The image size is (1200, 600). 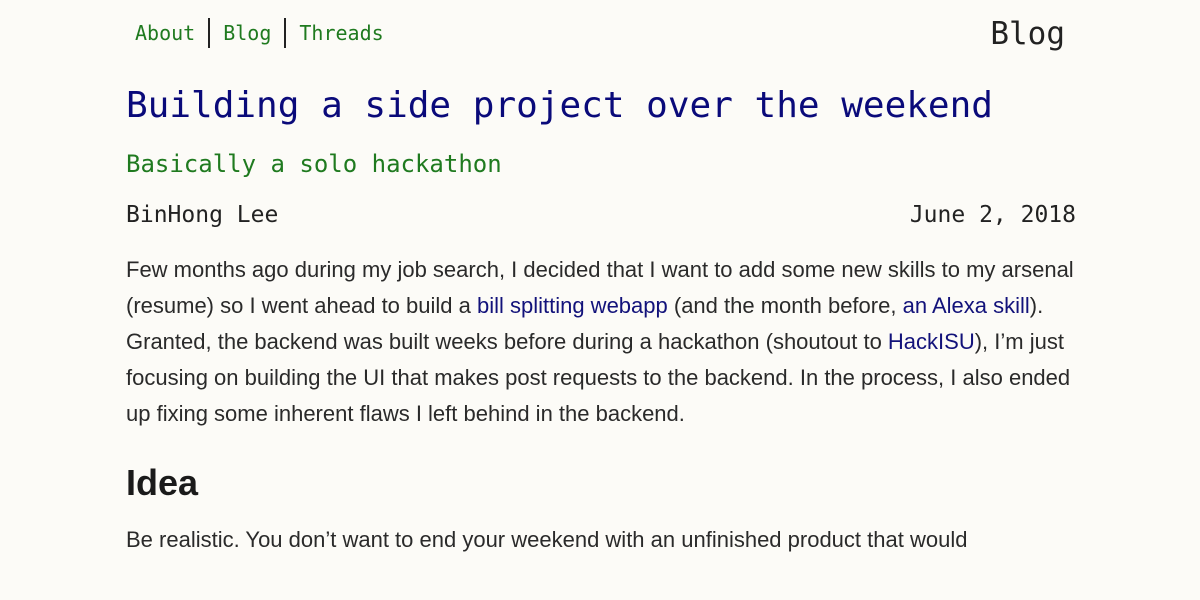 I want to click on link-hackisu: HackISU, so click(x=931, y=341).